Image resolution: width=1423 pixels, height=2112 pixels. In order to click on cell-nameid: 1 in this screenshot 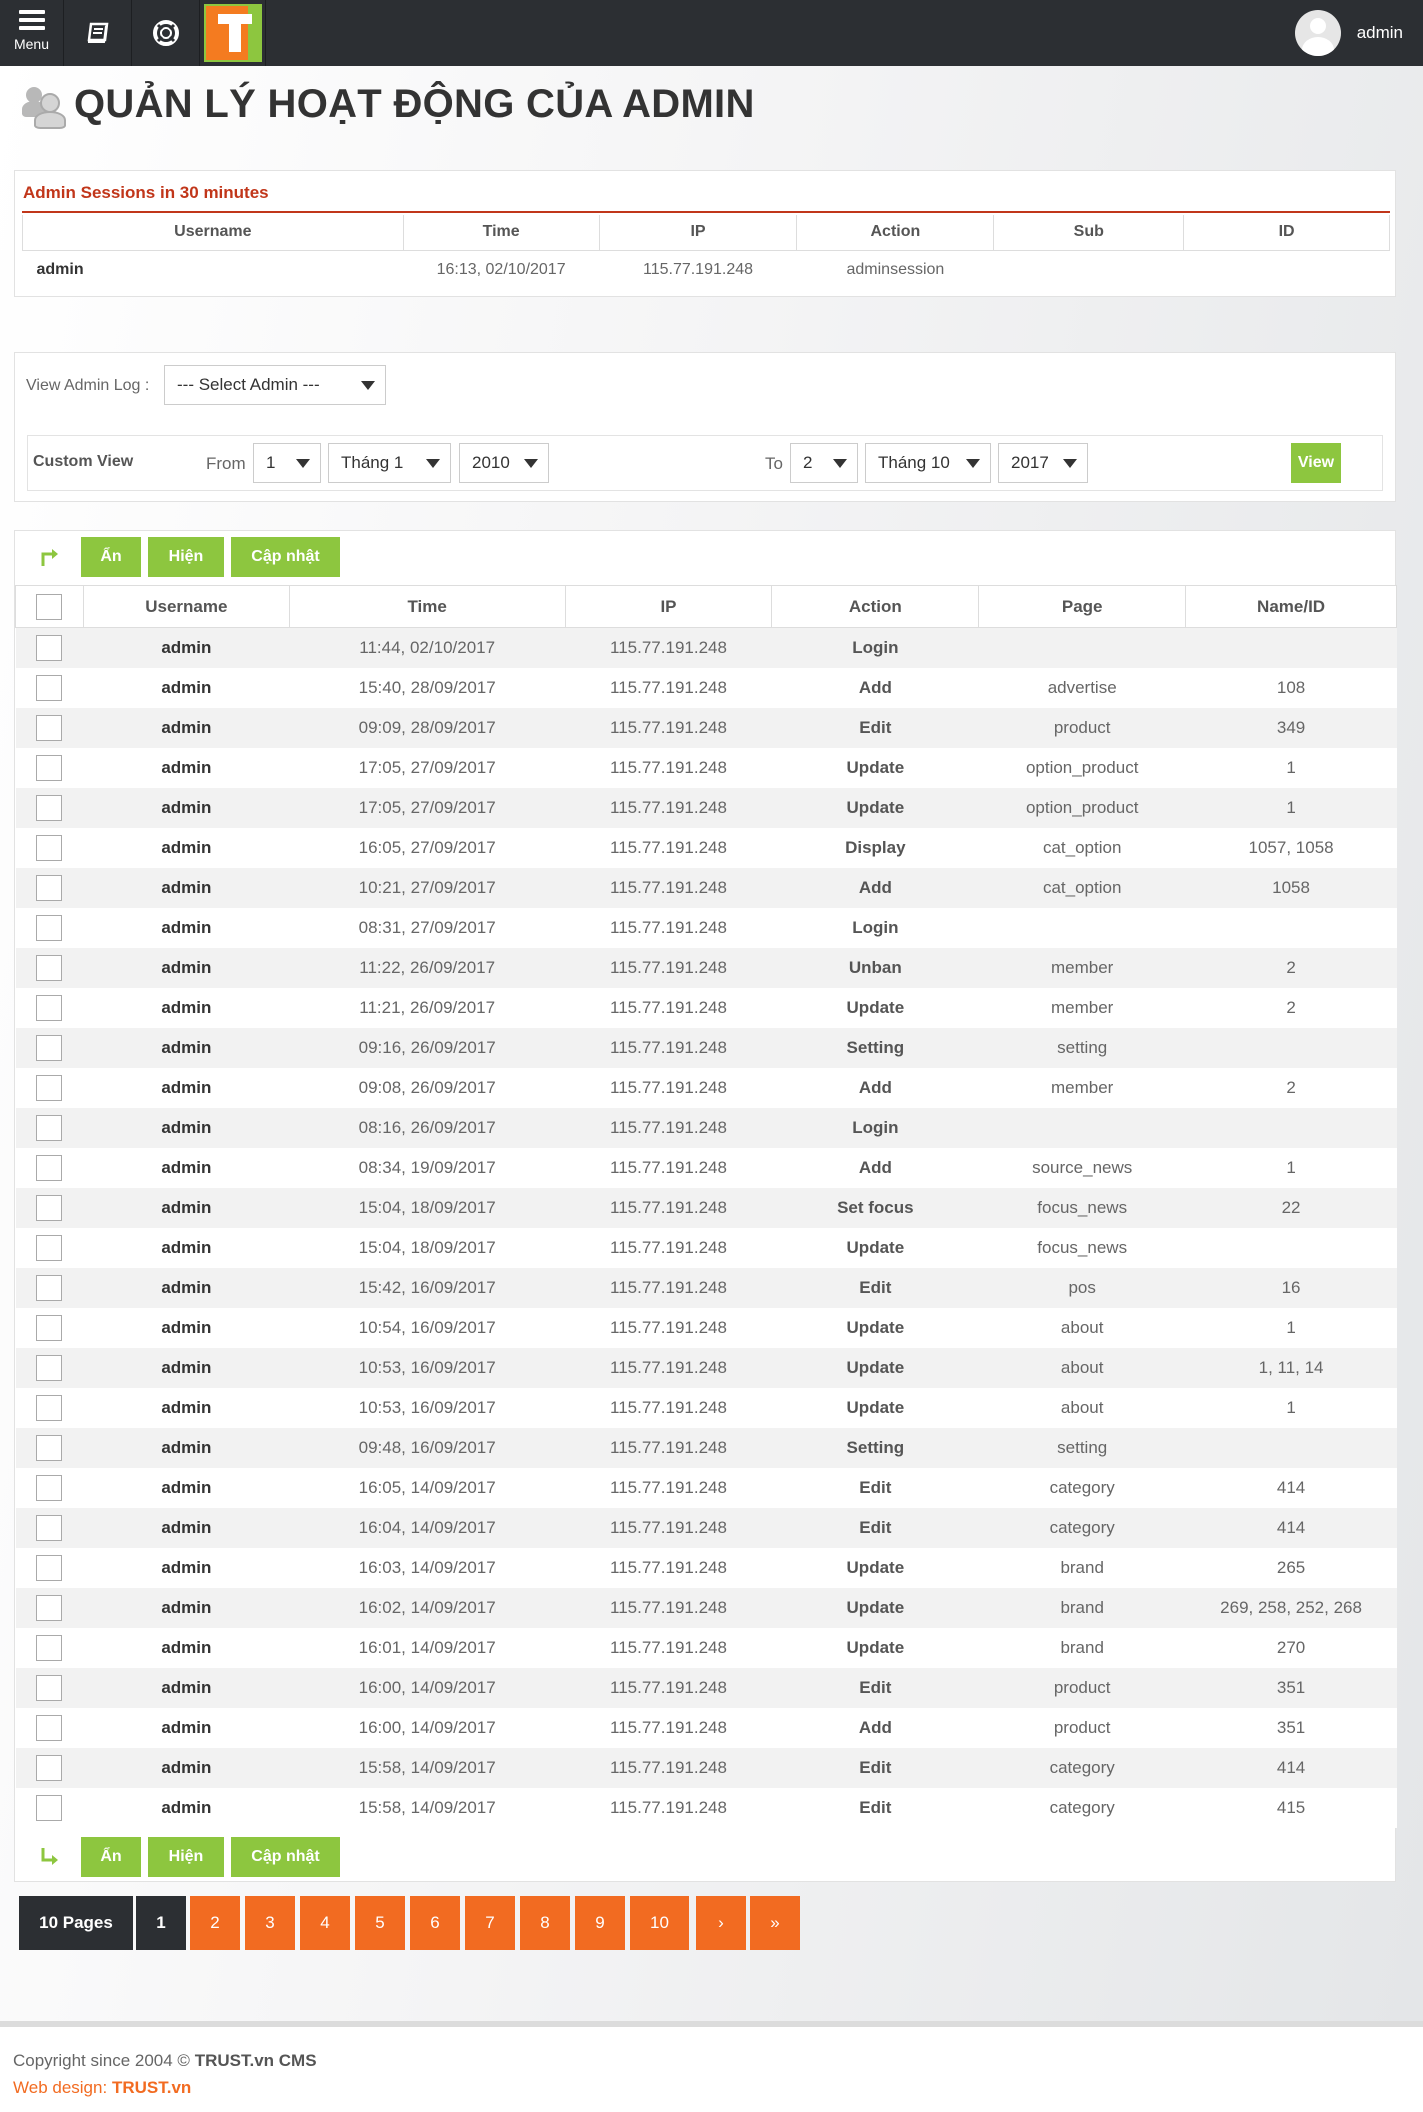, I will do `click(1291, 1407)`.